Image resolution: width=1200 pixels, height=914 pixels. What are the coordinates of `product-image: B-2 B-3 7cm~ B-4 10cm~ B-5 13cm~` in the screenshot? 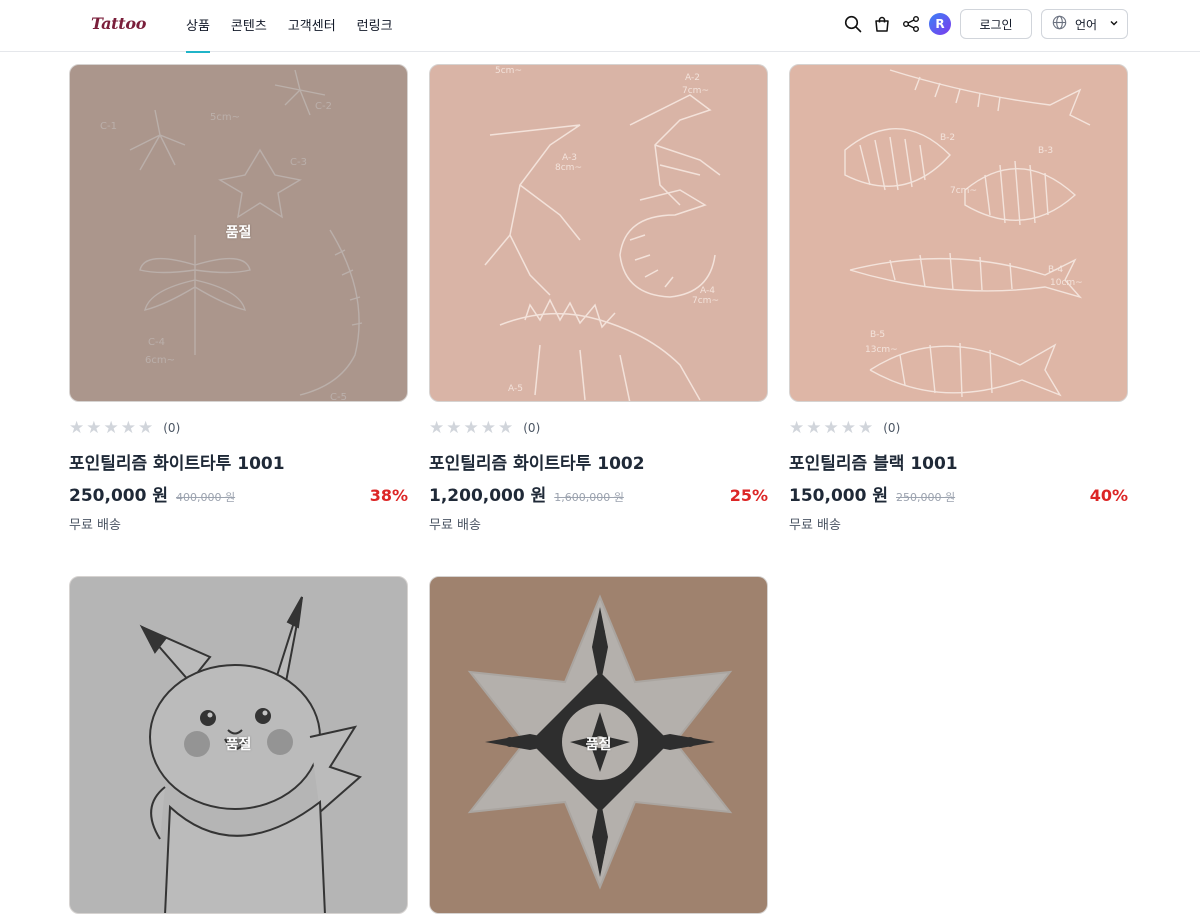 It's located at (958, 233).